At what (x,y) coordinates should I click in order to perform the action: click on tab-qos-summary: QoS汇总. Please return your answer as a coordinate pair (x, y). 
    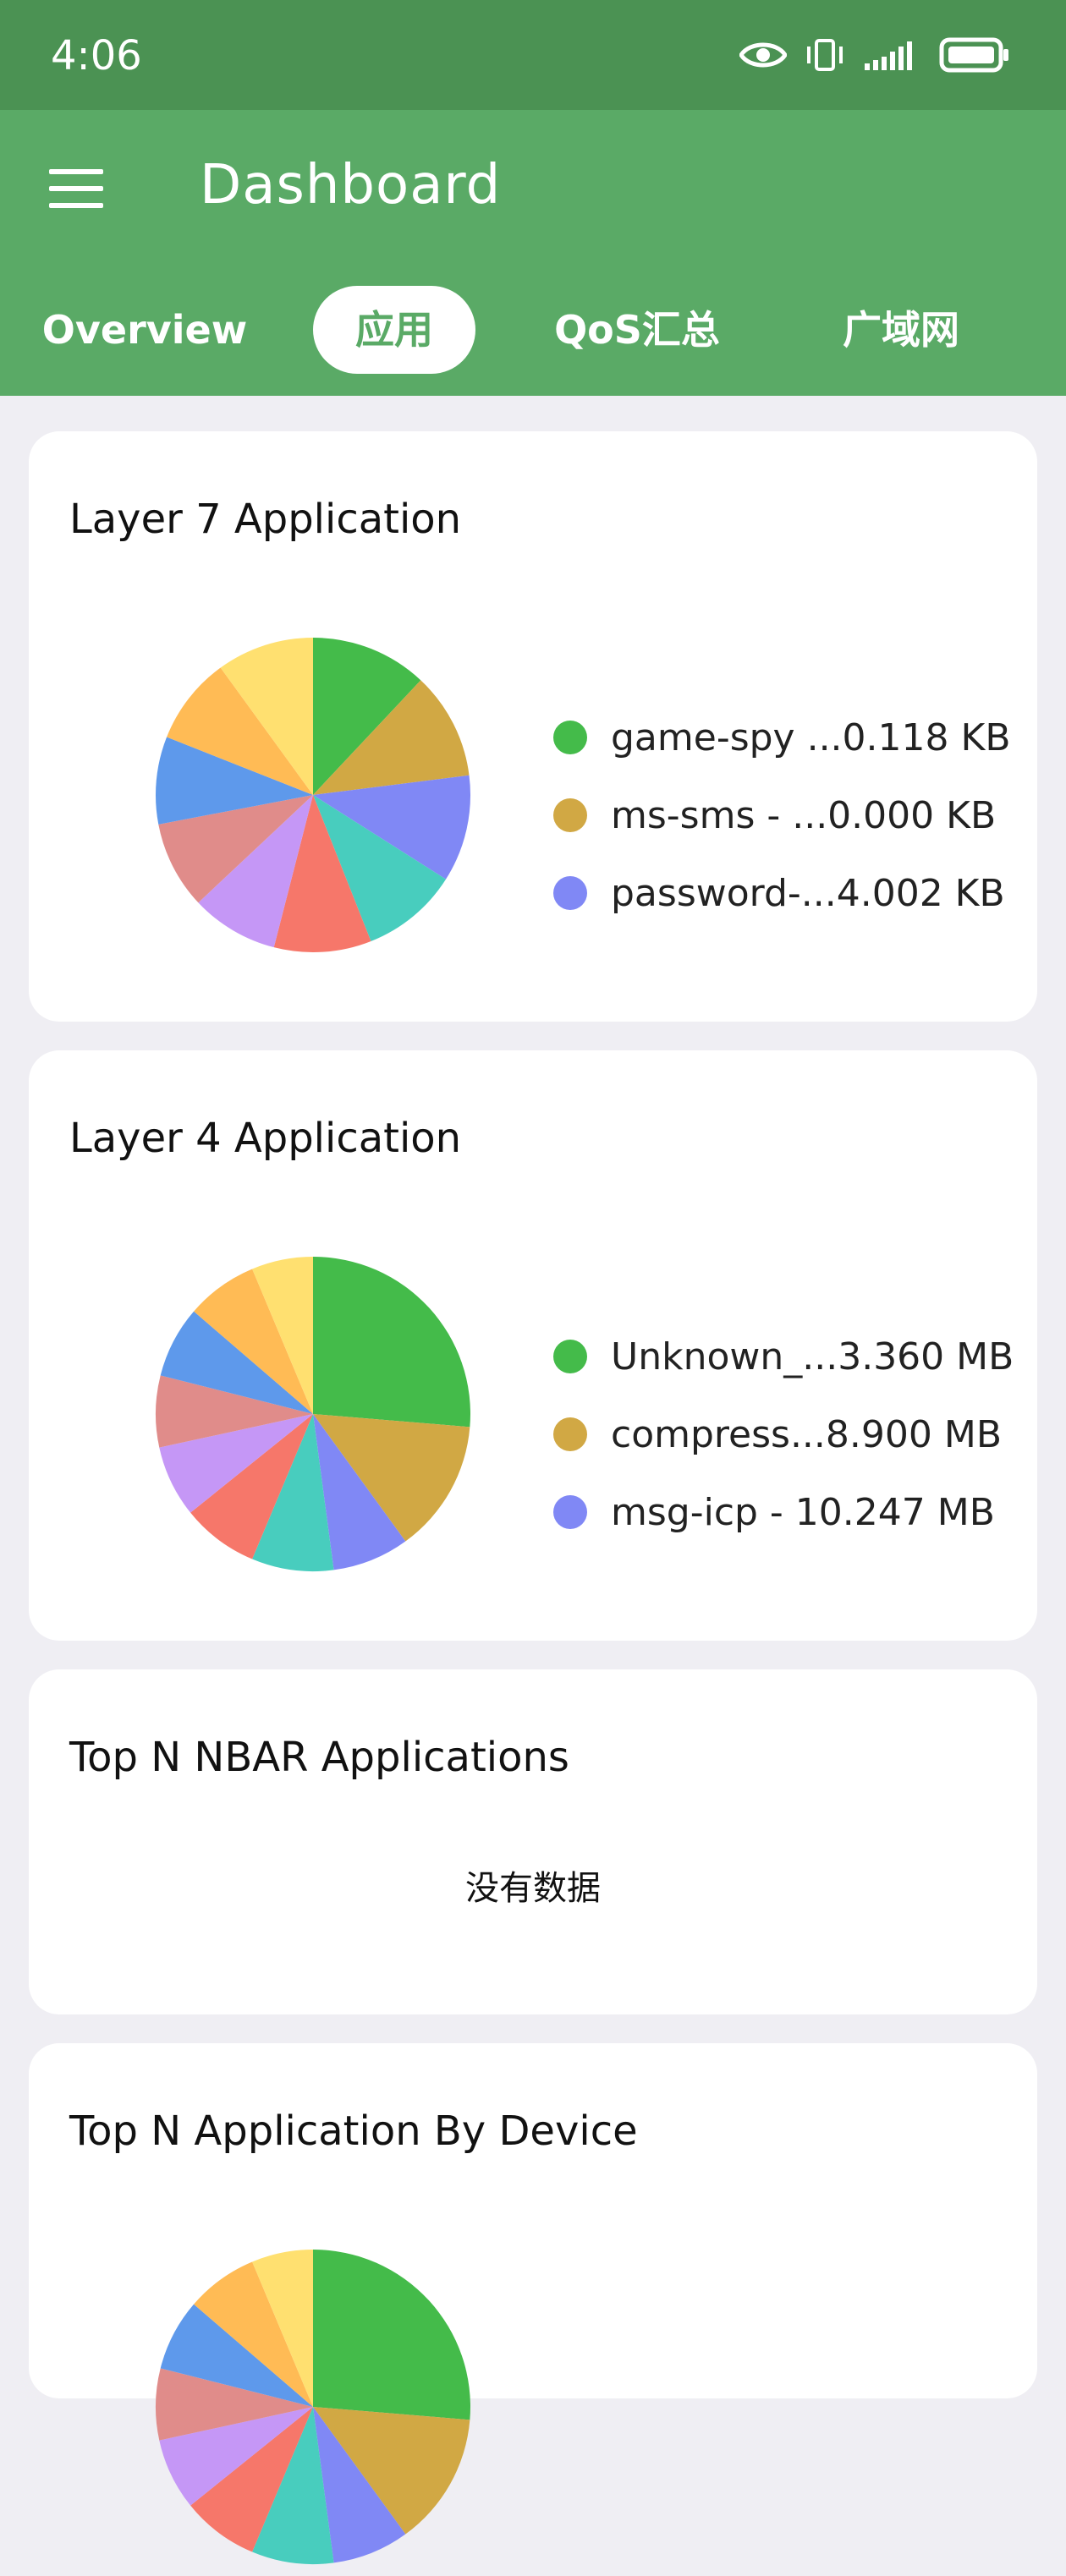
    Looking at the image, I should click on (637, 330).